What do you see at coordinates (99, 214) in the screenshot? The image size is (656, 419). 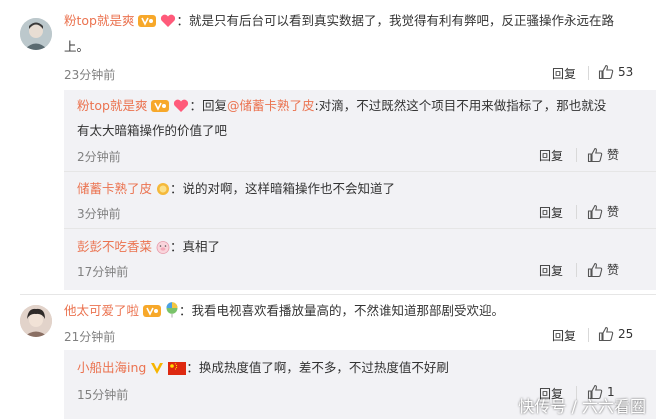 I see `reply-time: 3分钟前` at bounding box center [99, 214].